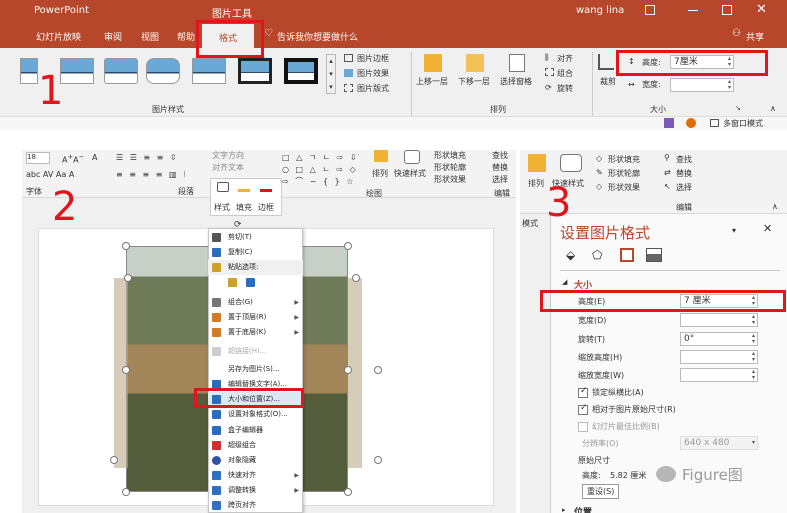 The height and width of the screenshot is (513, 787). I want to click on handle-tl, so click(126, 246).